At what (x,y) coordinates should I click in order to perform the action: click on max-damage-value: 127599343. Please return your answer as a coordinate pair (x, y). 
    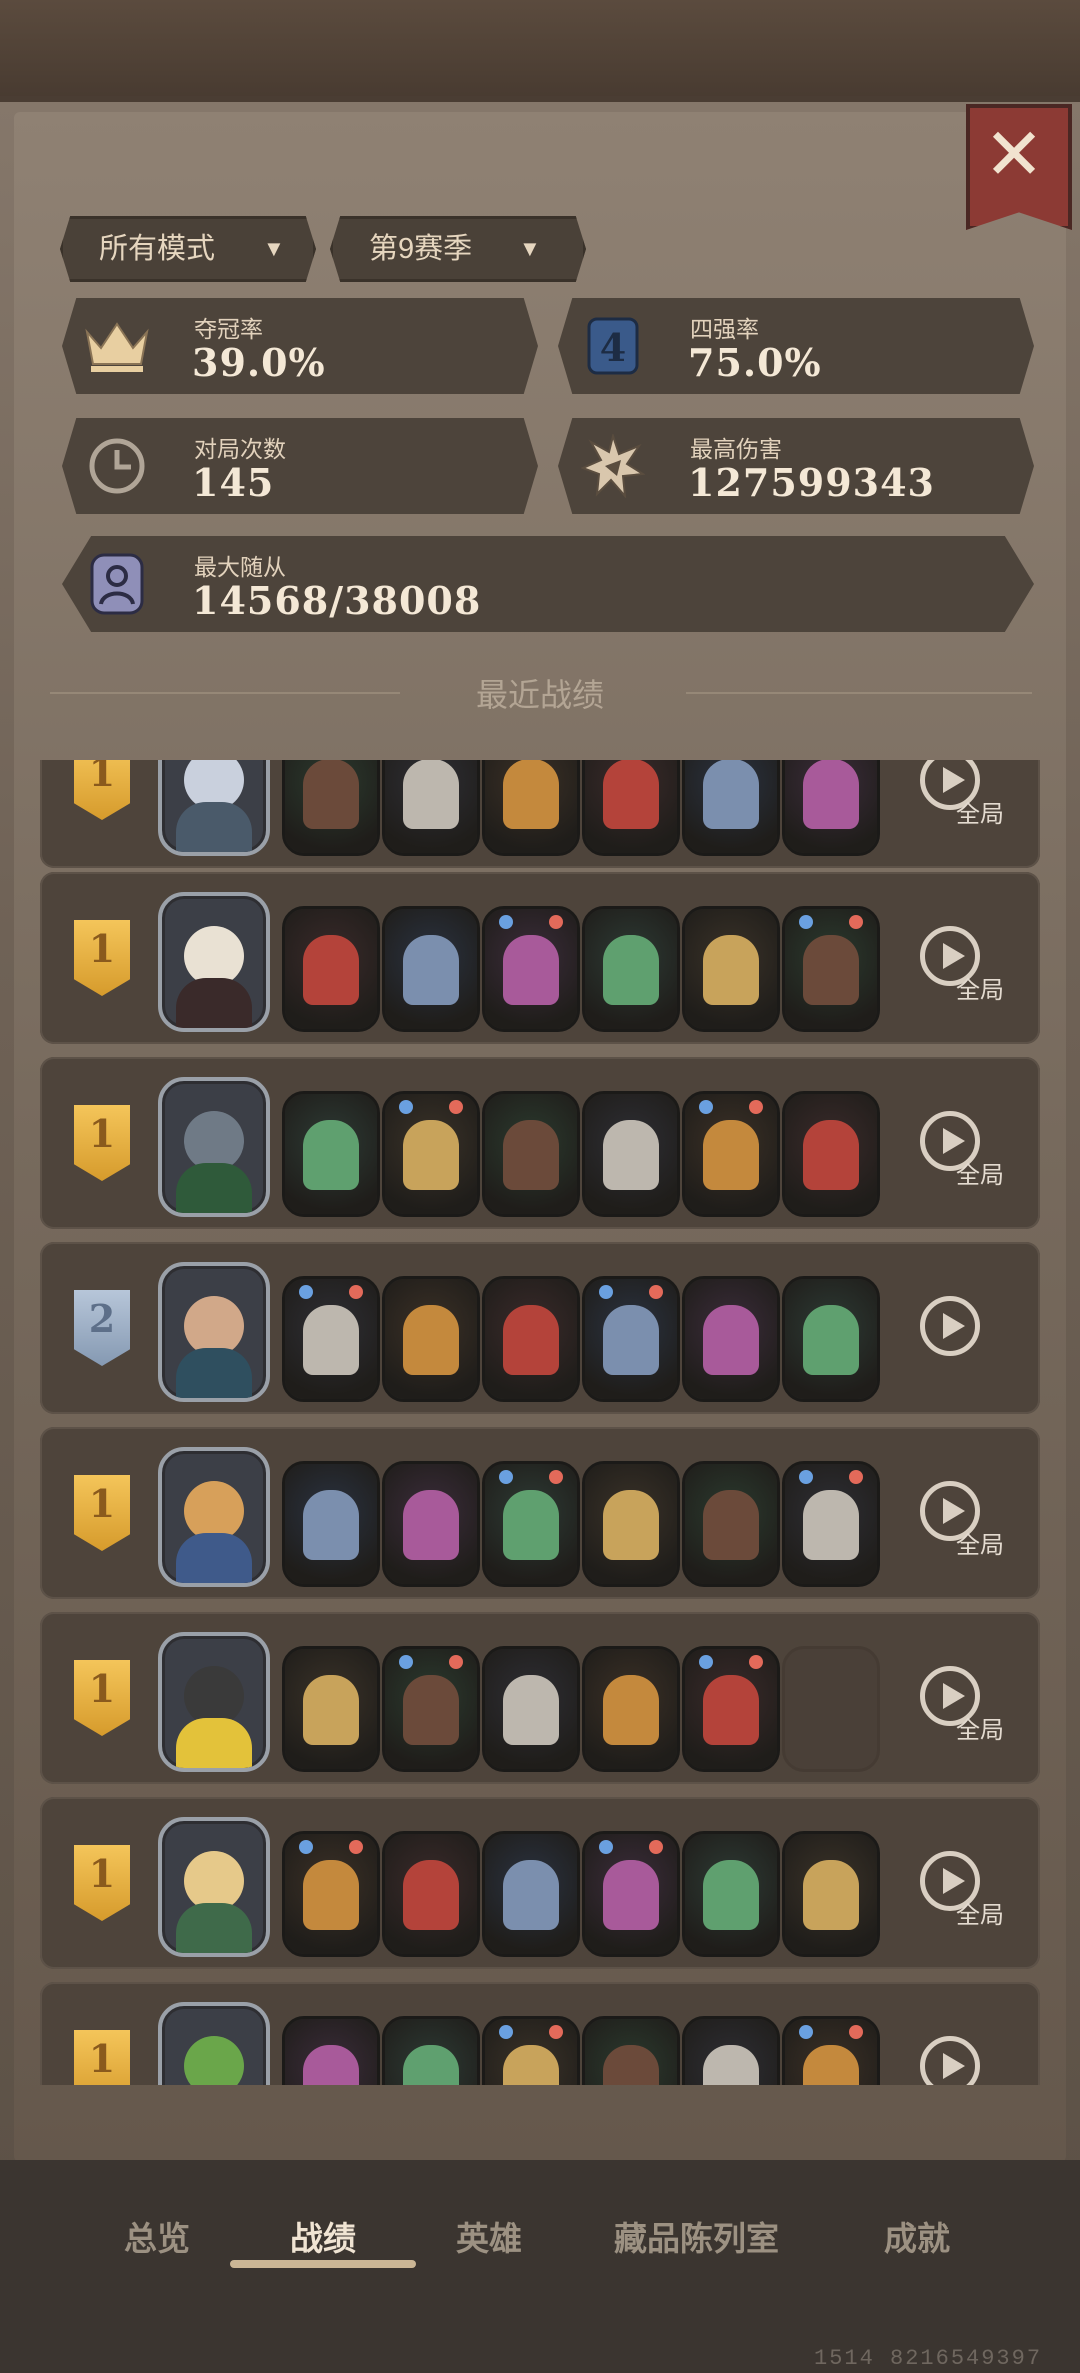
    Looking at the image, I should click on (811, 482).